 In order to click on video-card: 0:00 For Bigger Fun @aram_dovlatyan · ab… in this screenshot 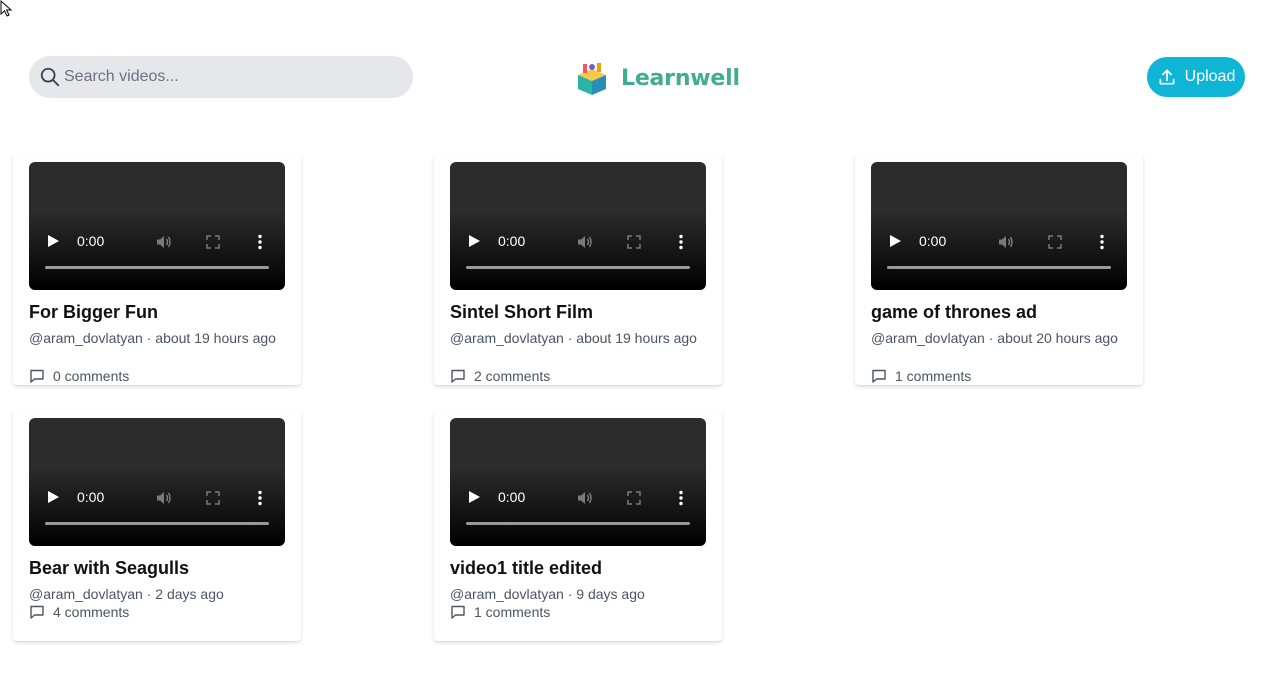, I will do `click(157, 269)`.